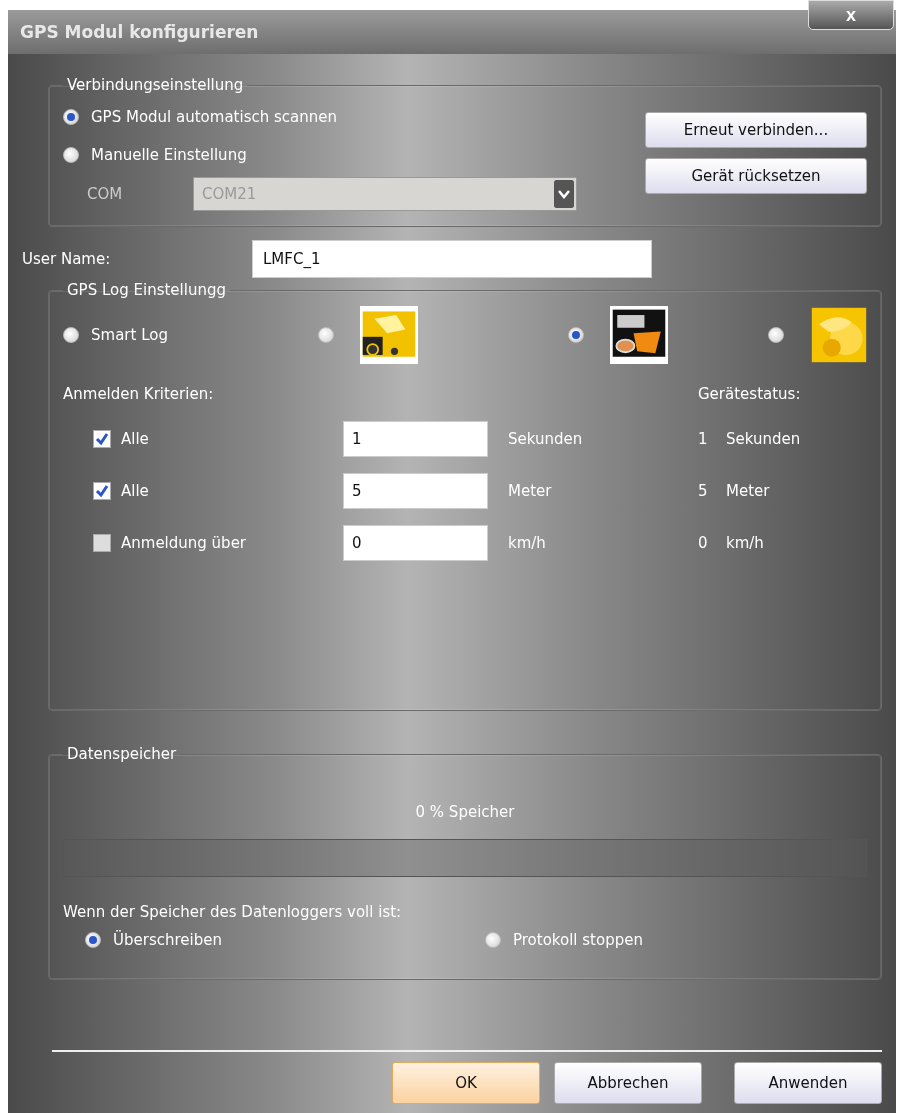  I want to click on status-value: 5, so click(703, 491).